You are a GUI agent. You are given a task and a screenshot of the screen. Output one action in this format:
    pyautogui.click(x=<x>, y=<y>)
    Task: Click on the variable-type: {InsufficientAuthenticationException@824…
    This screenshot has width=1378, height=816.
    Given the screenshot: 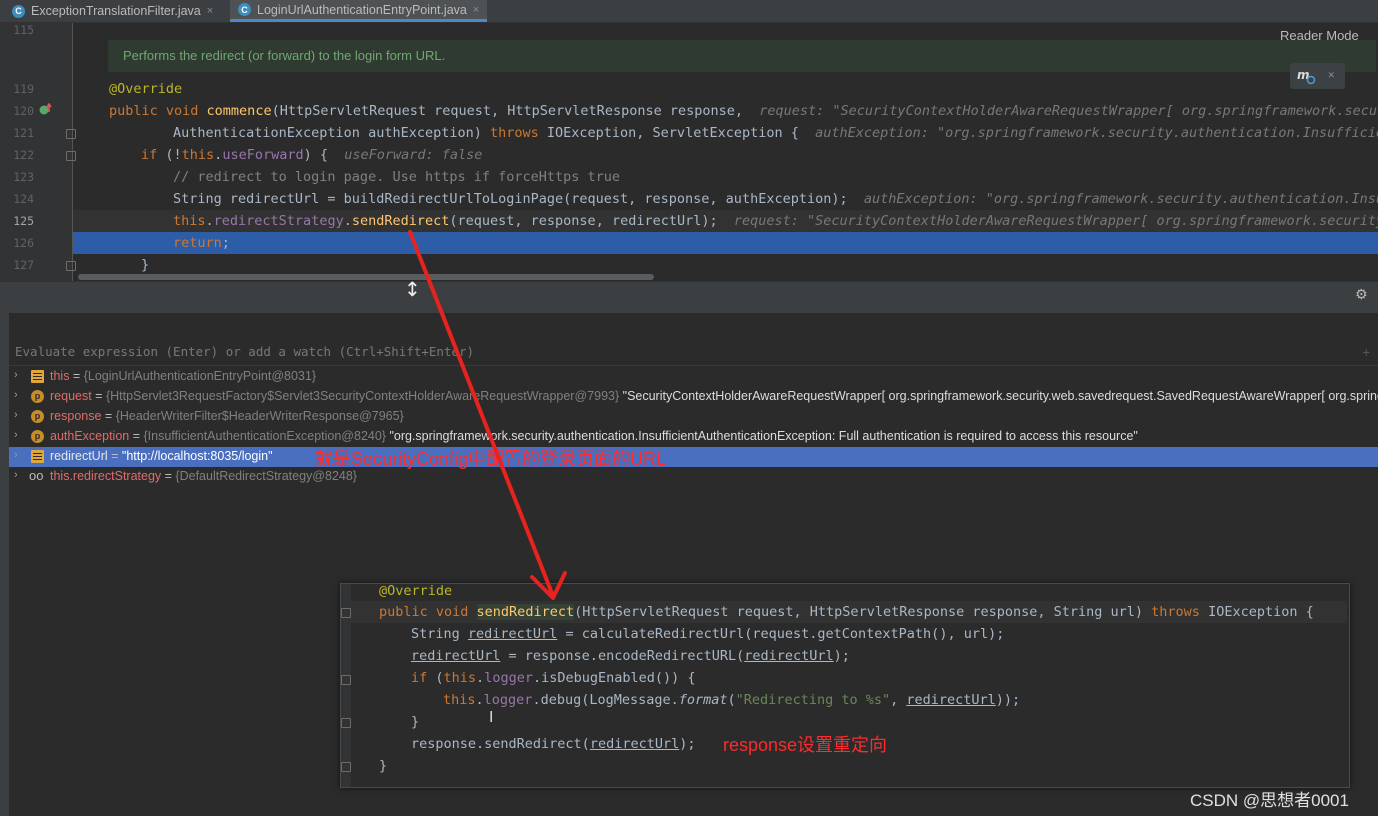 What is the action you would take?
    pyautogui.click(x=264, y=436)
    